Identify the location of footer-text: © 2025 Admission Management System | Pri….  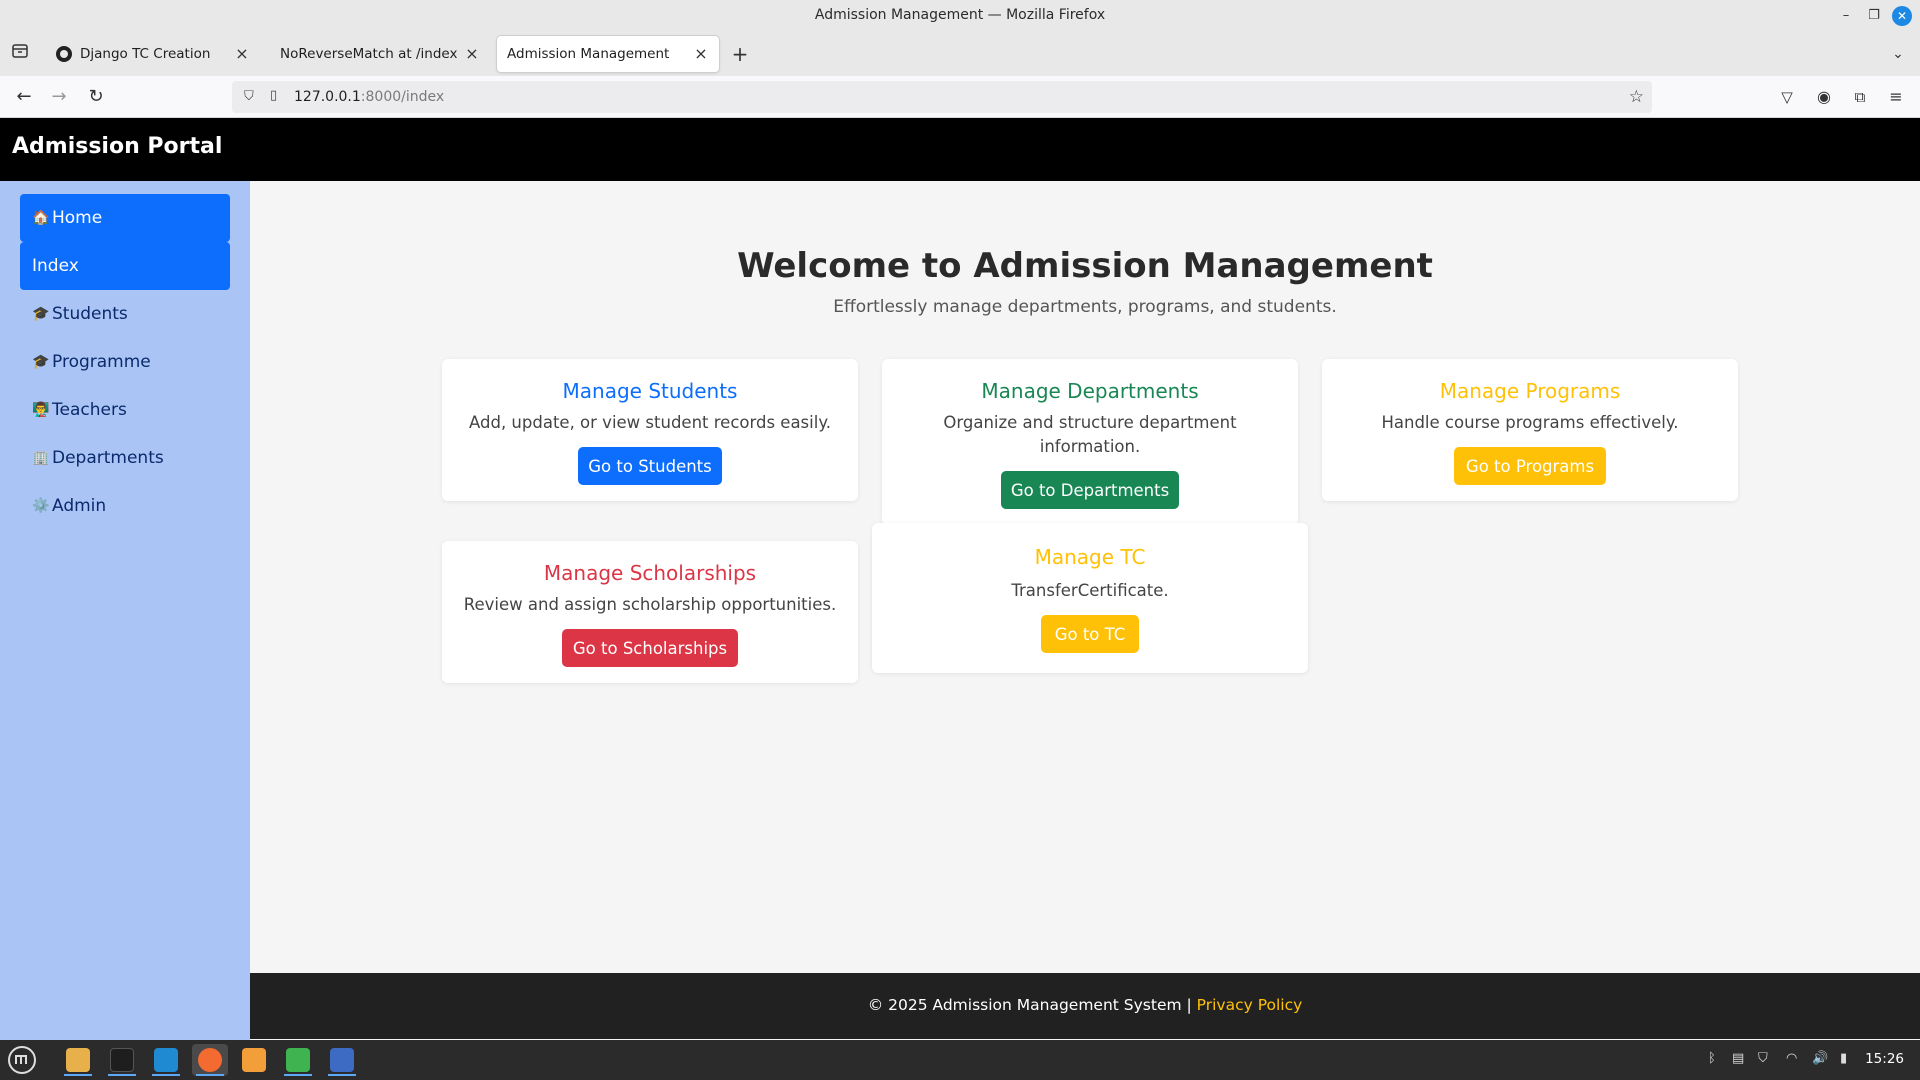
(1085, 1005).